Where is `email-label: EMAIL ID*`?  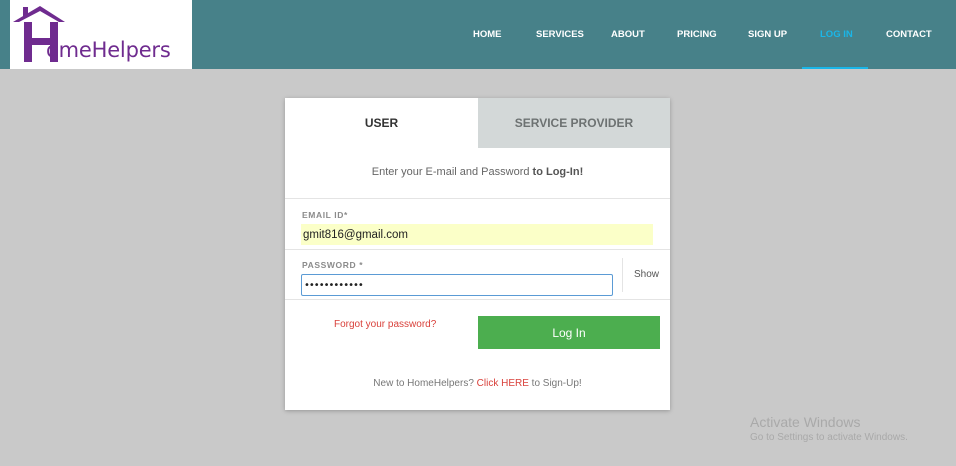 email-label: EMAIL ID* is located at coordinates (325, 215).